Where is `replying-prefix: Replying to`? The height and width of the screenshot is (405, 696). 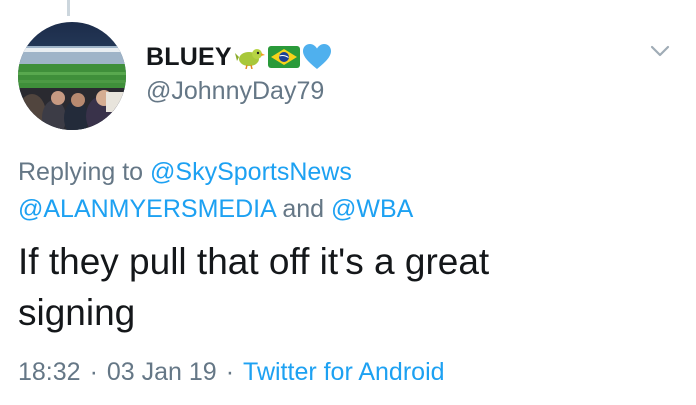 replying-prefix: Replying to is located at coordinates (81, 172).